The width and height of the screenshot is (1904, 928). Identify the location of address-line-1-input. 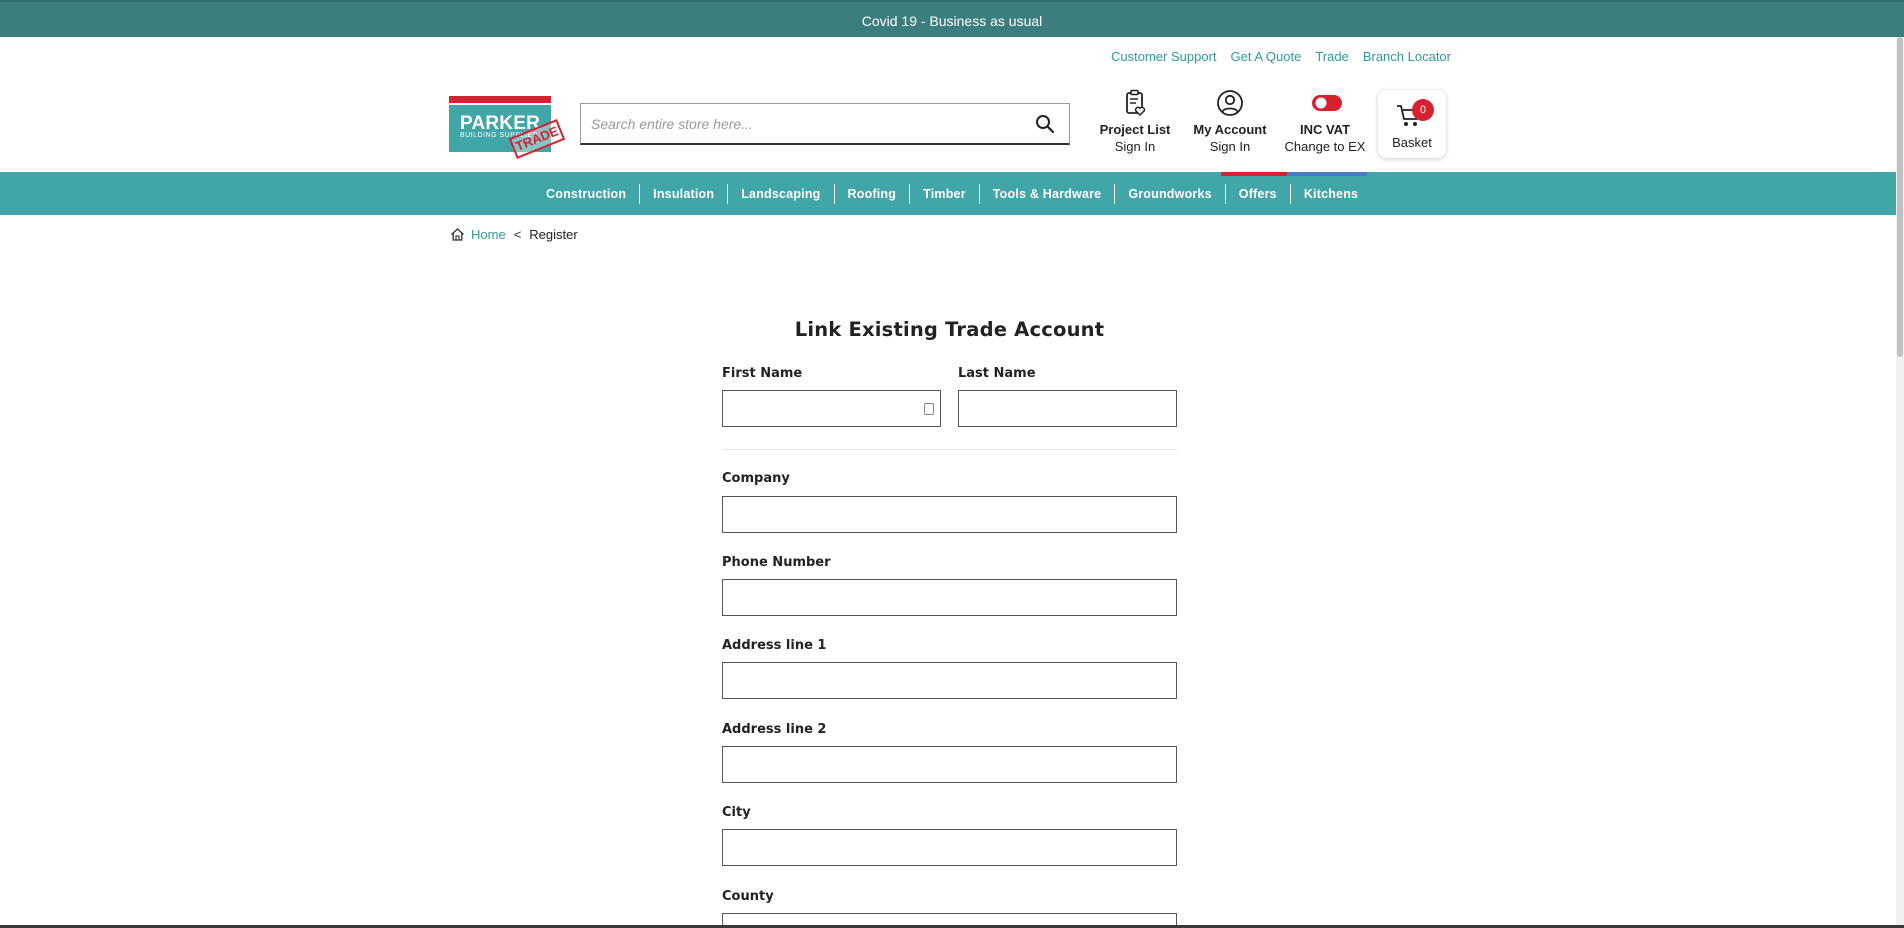
(949, 680).